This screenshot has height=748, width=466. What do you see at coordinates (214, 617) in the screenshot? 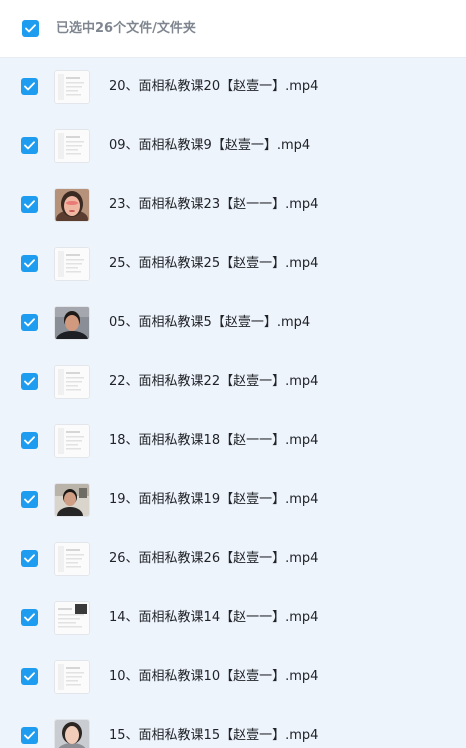
I see `file-name: 14、面相私教课14【赵一一】.mp4` at bounding box center [214, 617].